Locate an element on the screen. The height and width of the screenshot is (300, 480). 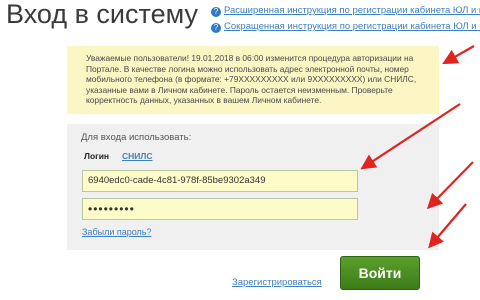
login-input: 6940edc0-cade-4c81-978f-85be9302a349 is located at coordinates (220, 181).